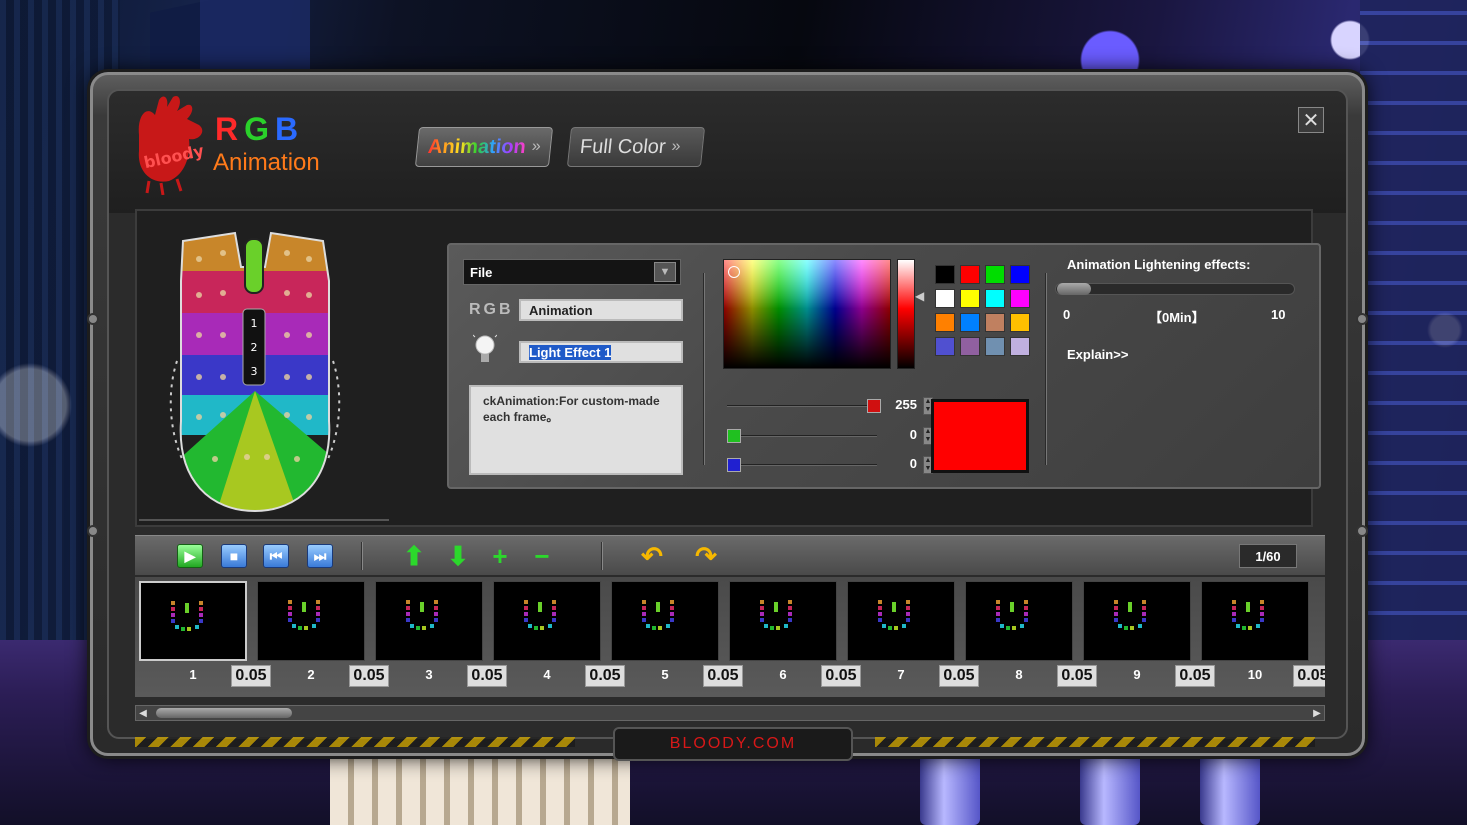  Describe the element at coordinates (919, 296) in the screenshot. I see `caret-left-icon: ◀` at that location.